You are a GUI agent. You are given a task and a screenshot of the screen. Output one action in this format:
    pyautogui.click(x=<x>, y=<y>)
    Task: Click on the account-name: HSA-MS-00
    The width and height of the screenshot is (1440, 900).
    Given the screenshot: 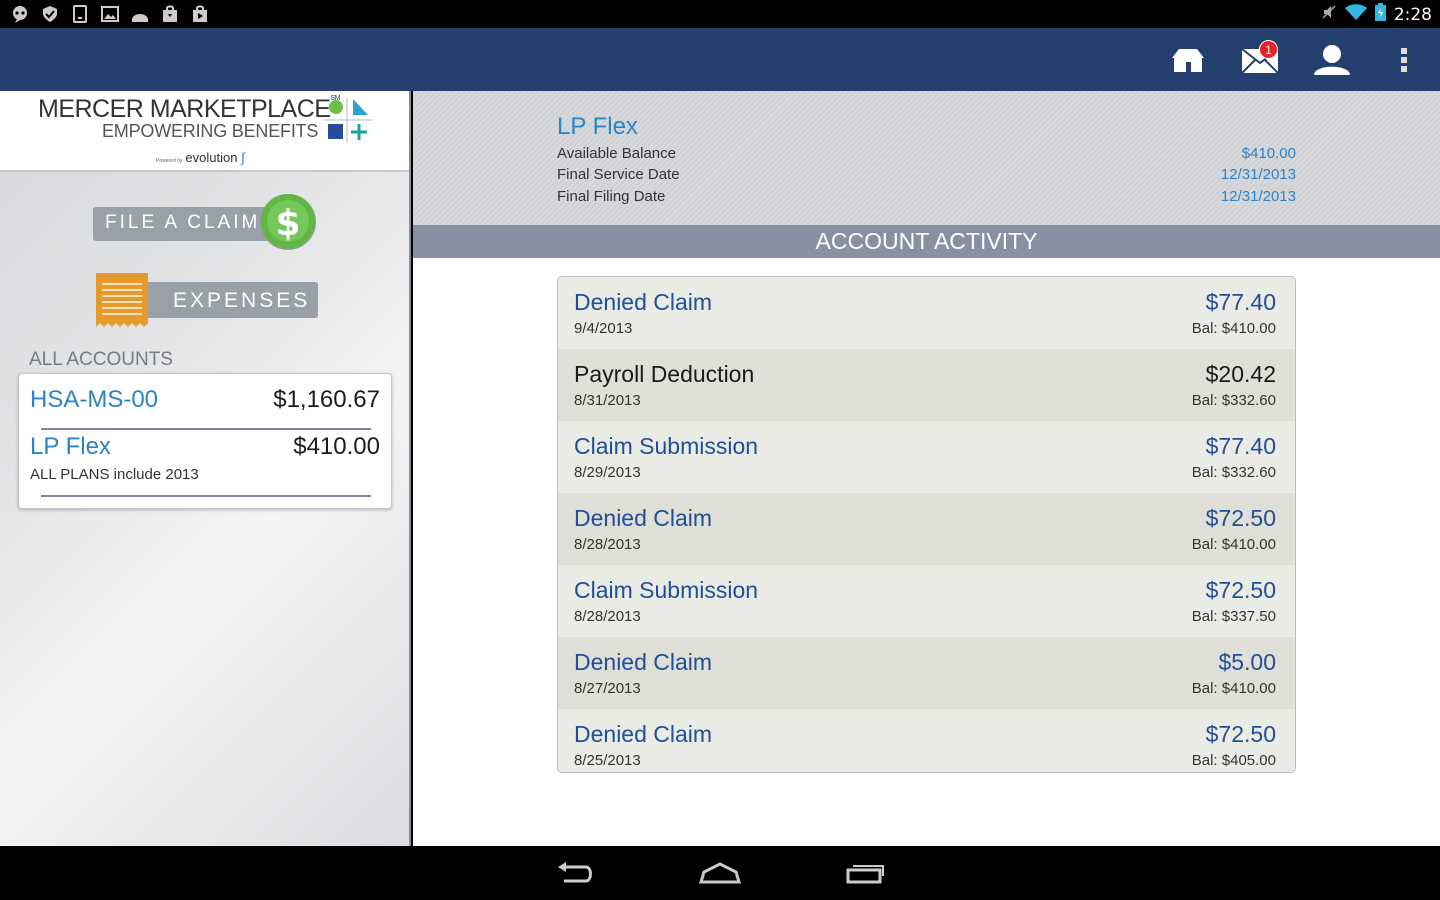 What is the action you would take?
    pyautogui.click(x=94, y=399)
    